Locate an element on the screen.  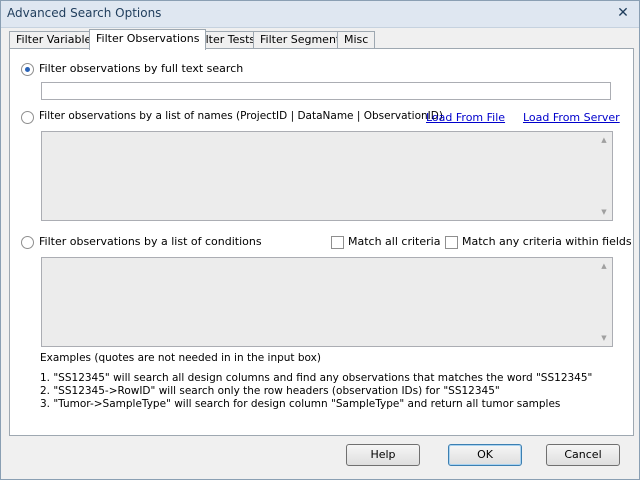
tab-filter-observations: Filter Observations is located at coordinates (148, 39).